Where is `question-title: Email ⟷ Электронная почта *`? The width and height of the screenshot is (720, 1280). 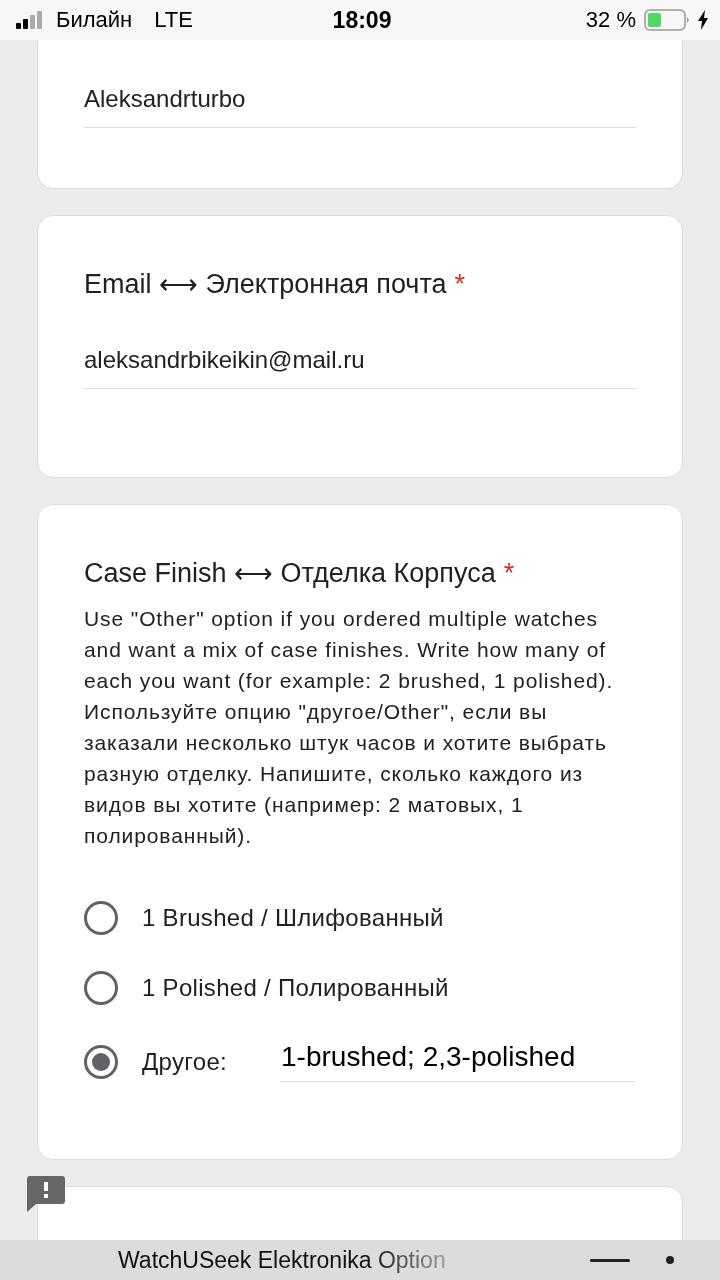
question-title: Email ⟷ Электронная почта * is located at coordinates (275, 284).